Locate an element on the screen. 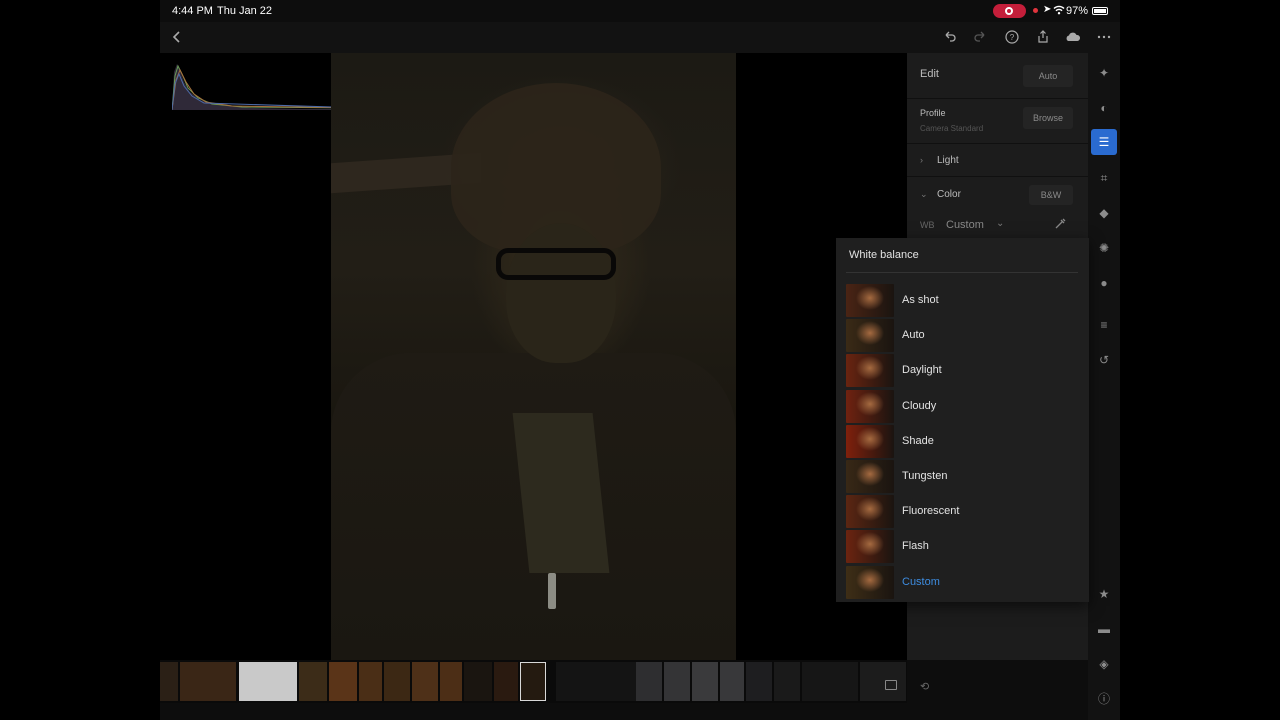 The width and height of the screenshot is (1280, 720). cloud-sync-icon is located at coordinates (1073, 37).